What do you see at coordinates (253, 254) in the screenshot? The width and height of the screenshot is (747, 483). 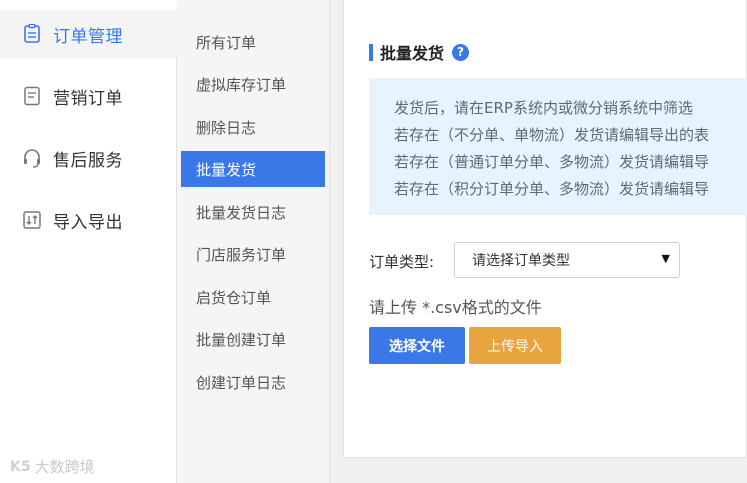 I see `subnav-item-store-service-orders: 门店服务订单` at bounding box center [253, 254].